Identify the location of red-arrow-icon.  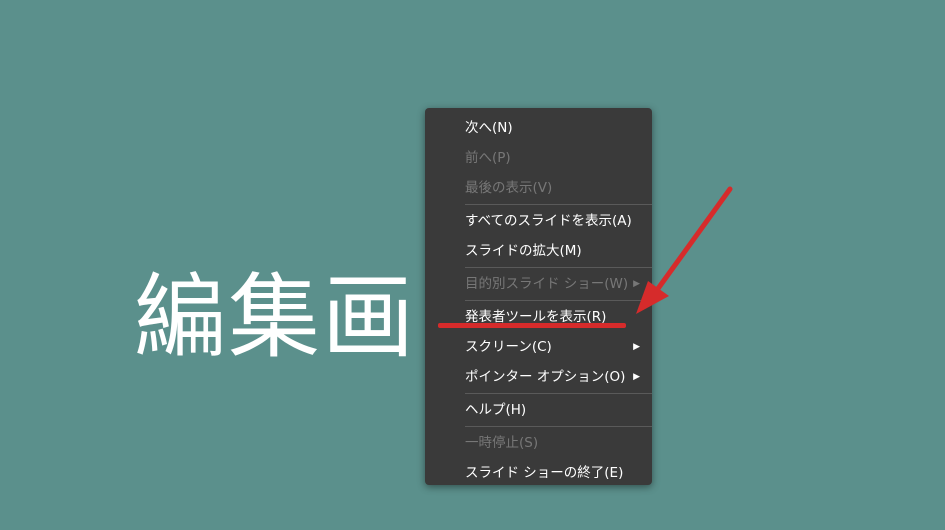
(684, 250).